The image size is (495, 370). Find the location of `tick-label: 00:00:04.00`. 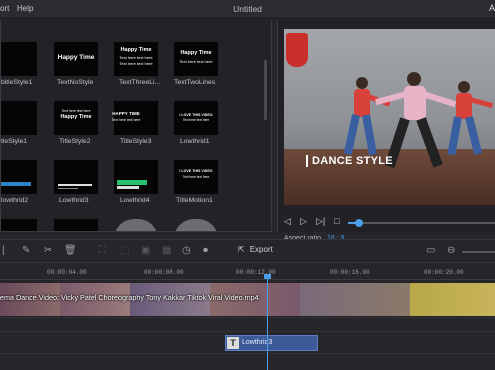

tick-label: 00:00:04.00 is located at coordinates (67, 272).